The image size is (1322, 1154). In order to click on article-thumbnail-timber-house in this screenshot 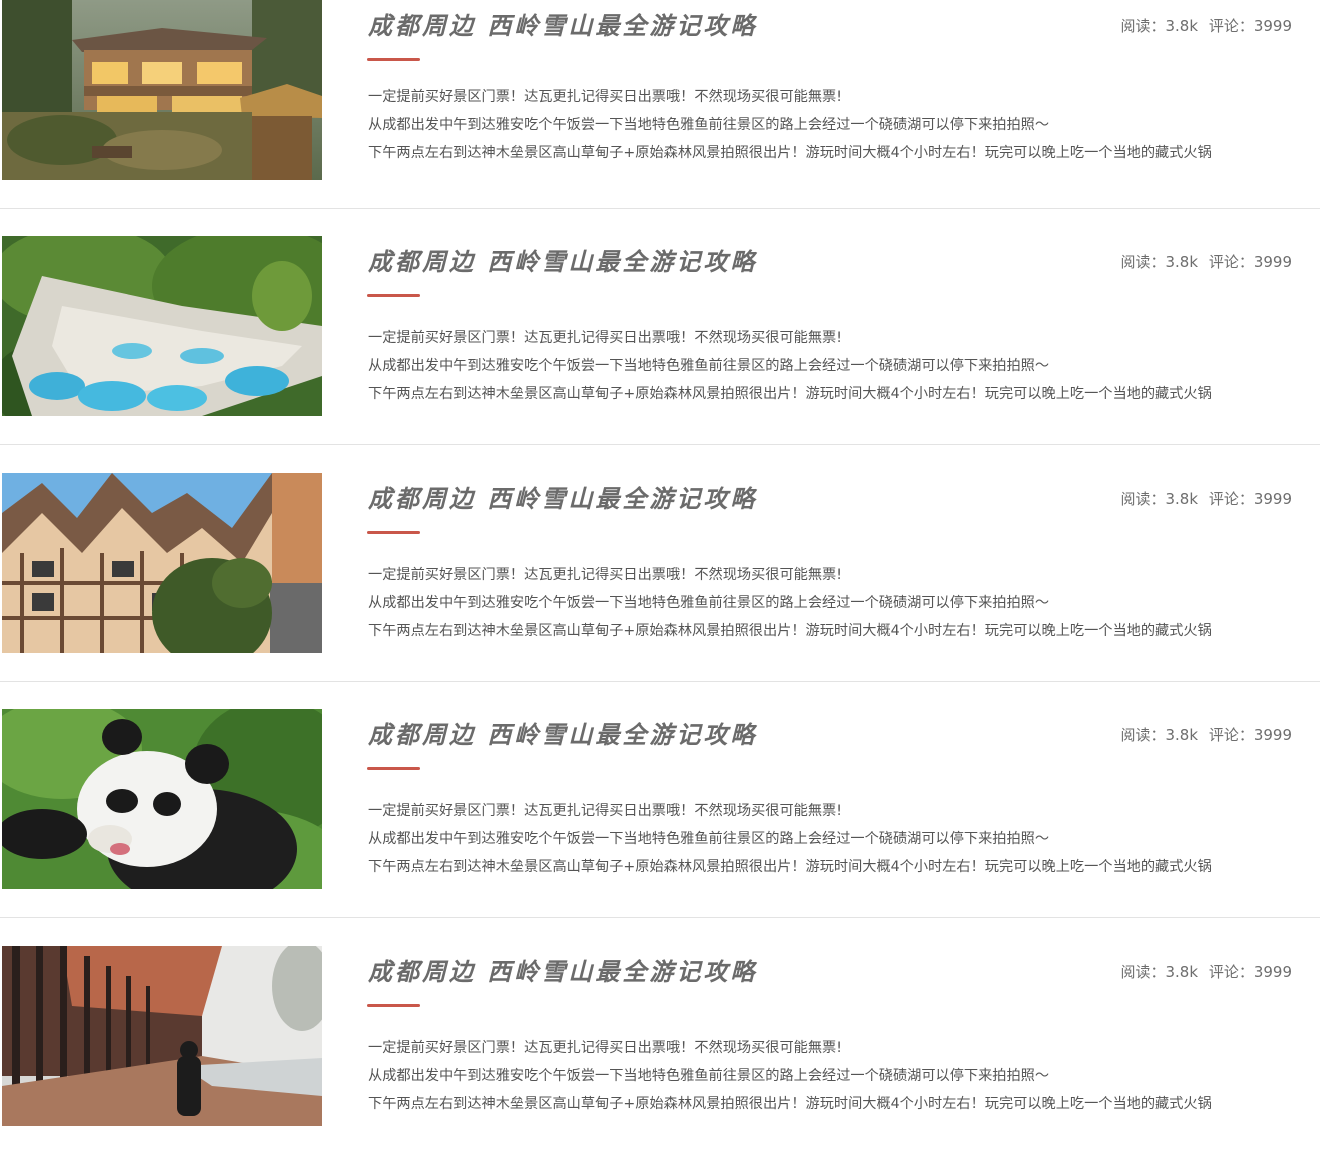, I will do `click(162, 563)`.